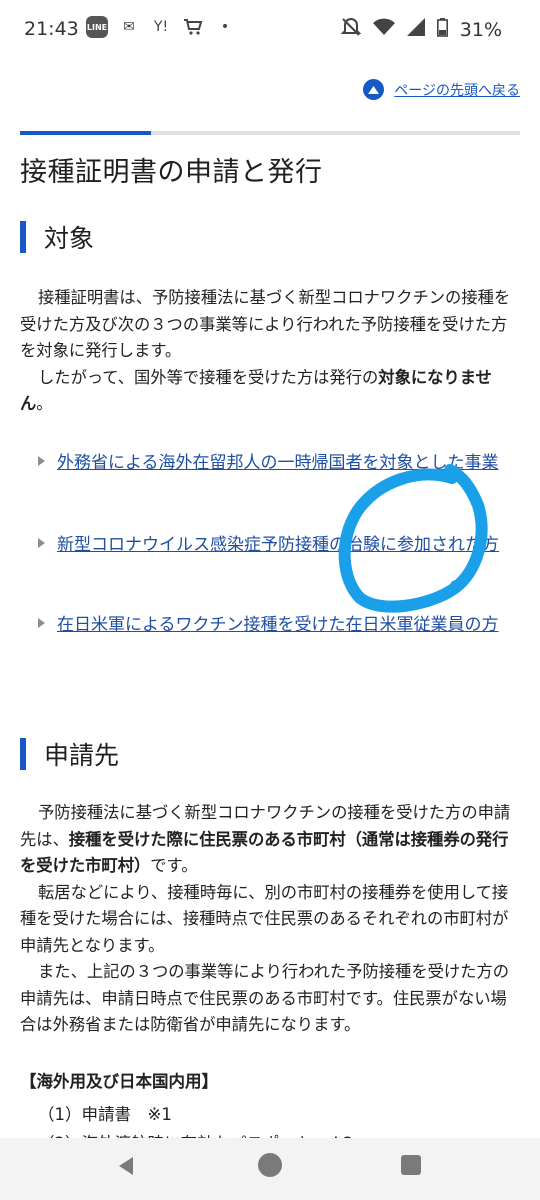 Image resolution: width=540 pixels, height=1200 pixels. I want to click on target-para-2a: したがって、国外等で接種を受けた方は発行の, so click(208, 377).